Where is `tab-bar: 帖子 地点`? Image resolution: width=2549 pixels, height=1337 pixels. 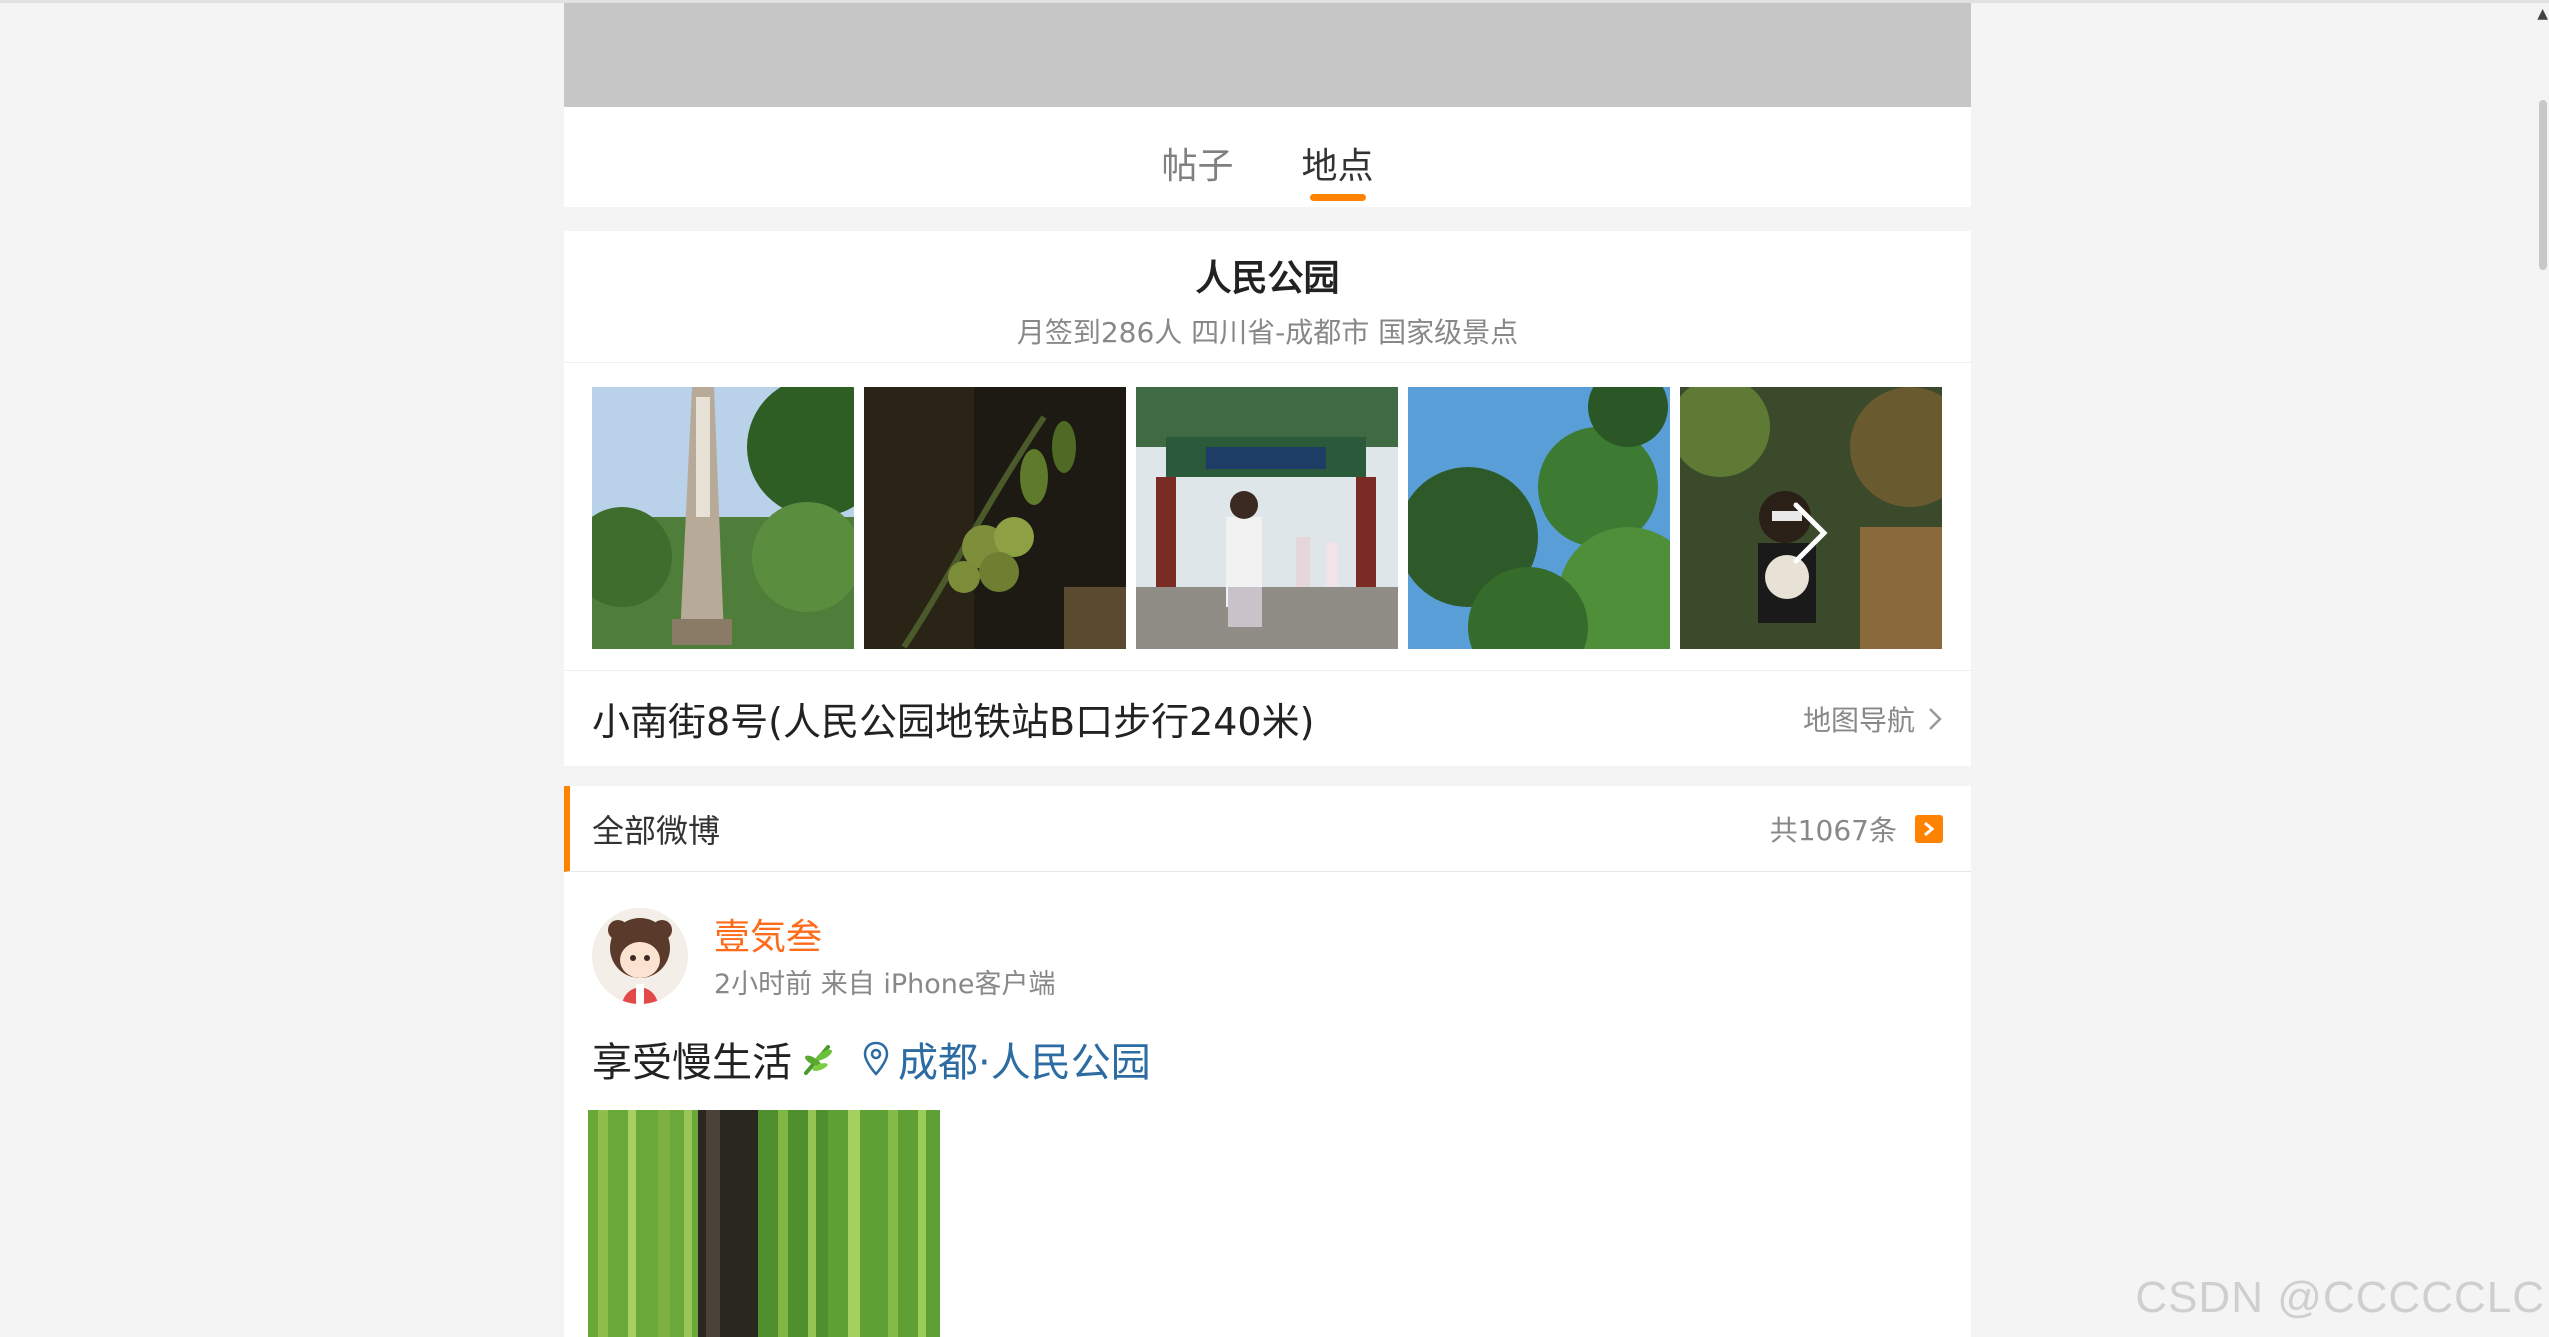 tab-bar: 帖子 地点 is located at coordinates (1267, 157).